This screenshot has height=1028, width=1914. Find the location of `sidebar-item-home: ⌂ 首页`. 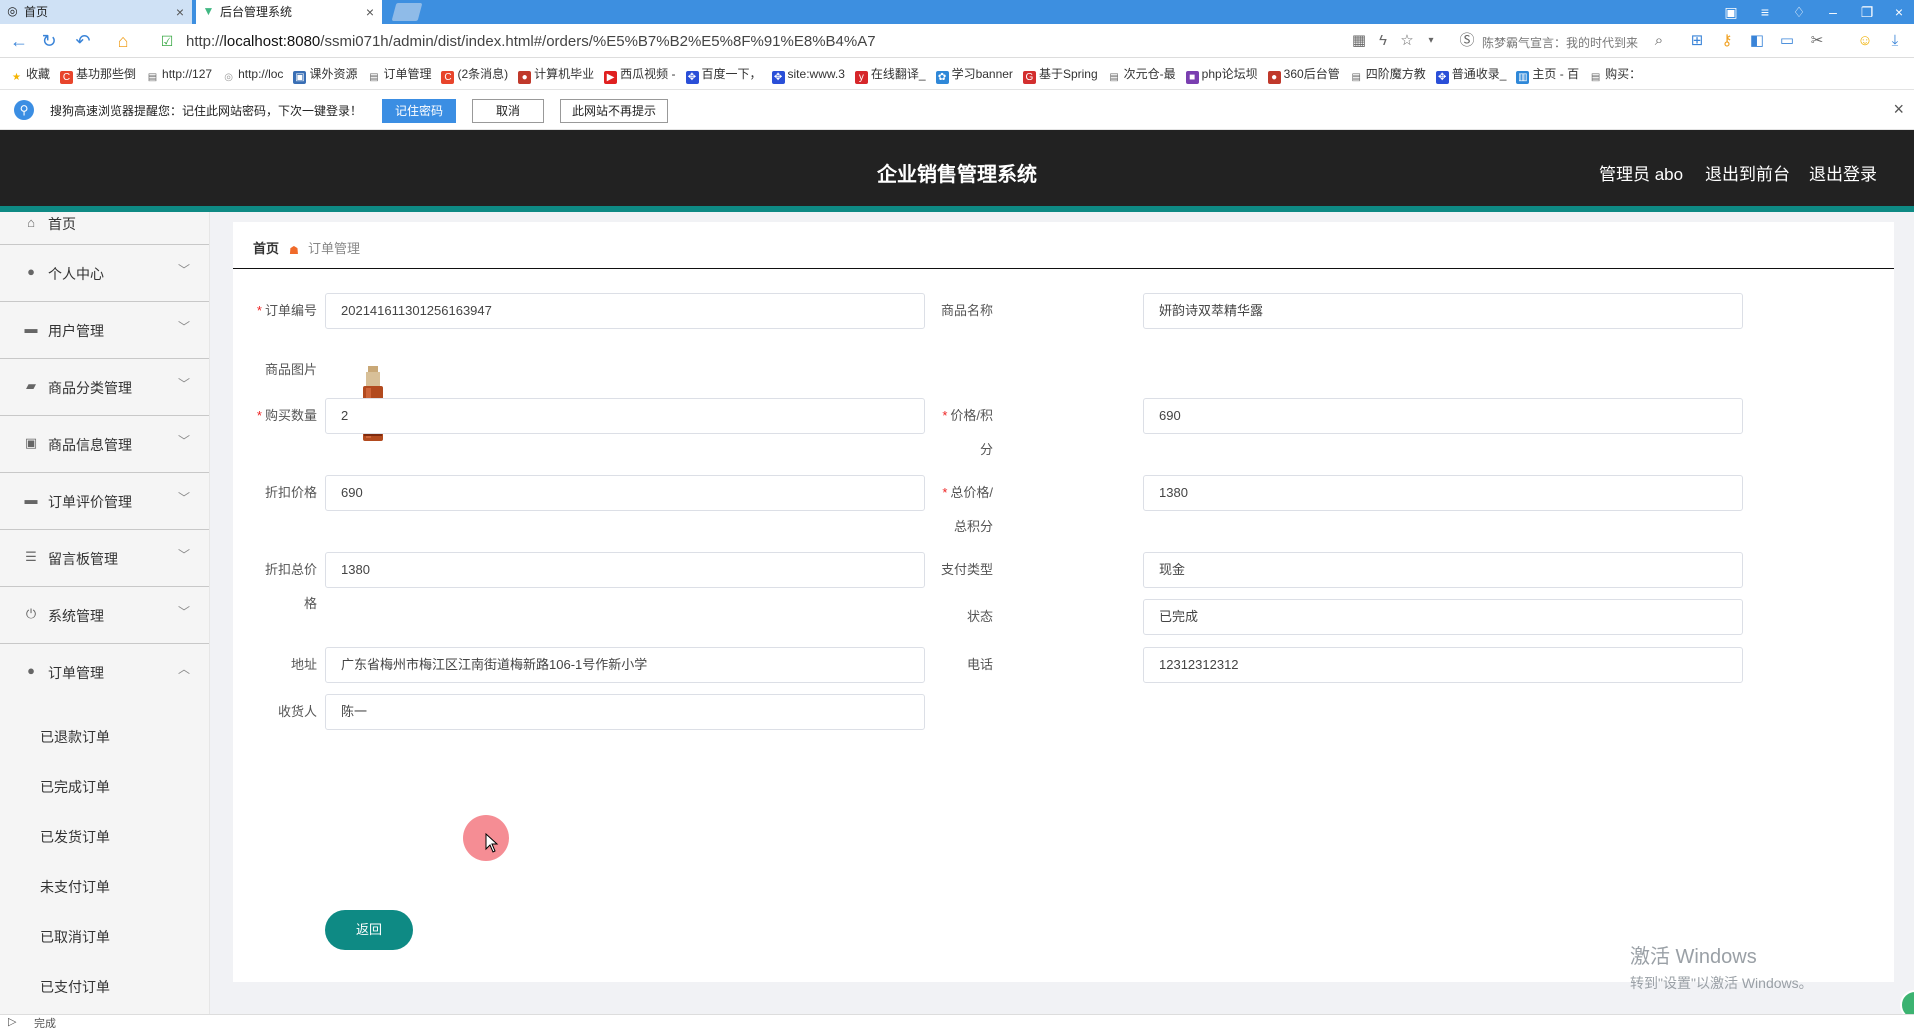

sidebar-item-home: ⌂ 首页 is located at coordinates (104, 228).